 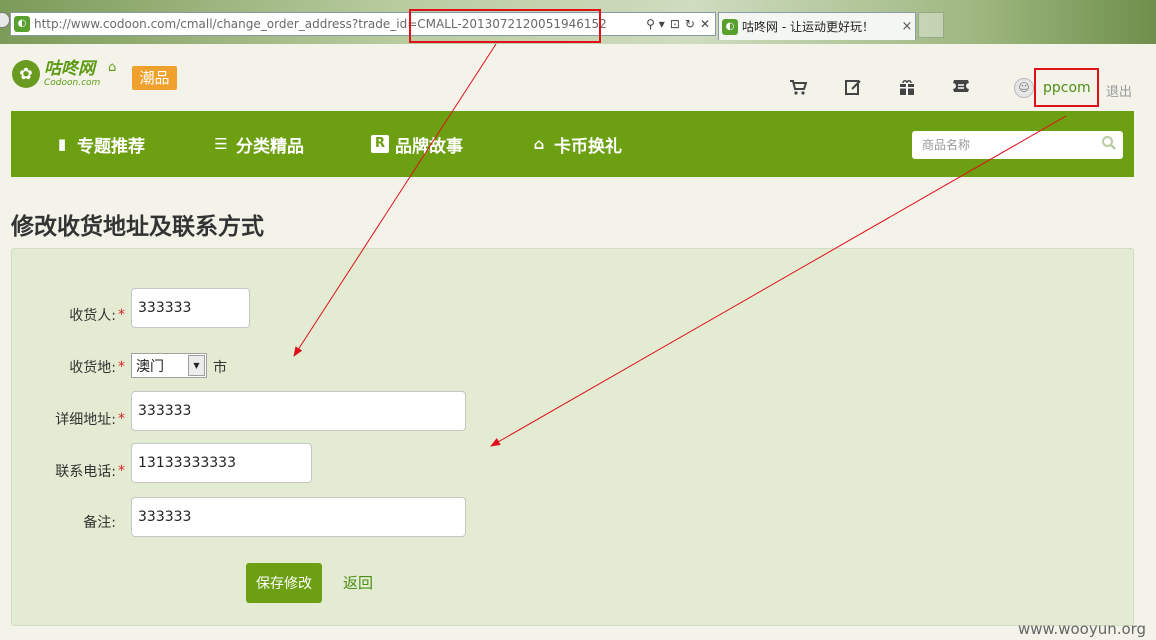 I want to click on back-link: 返回, so click(x=358, y=582).